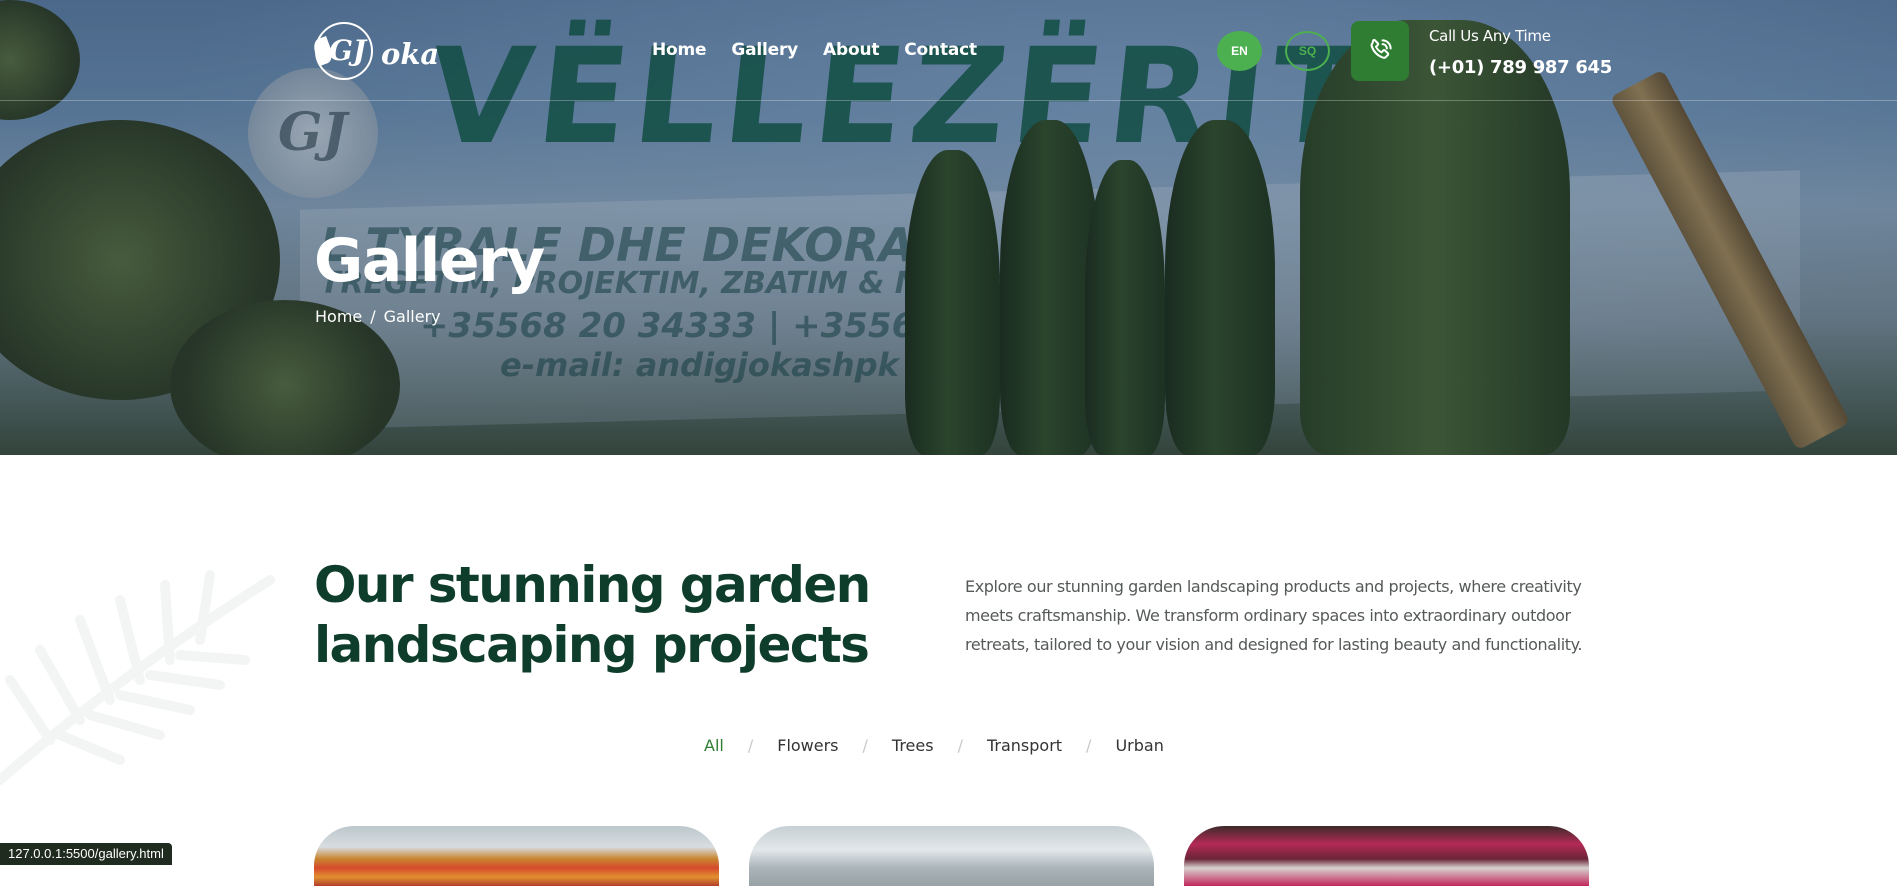 The image size is (1897, 886). What do you see at coordinates (940, 50) in the screenshot?
I see `nav-contact: Contact` at bounding box center [940, 50].